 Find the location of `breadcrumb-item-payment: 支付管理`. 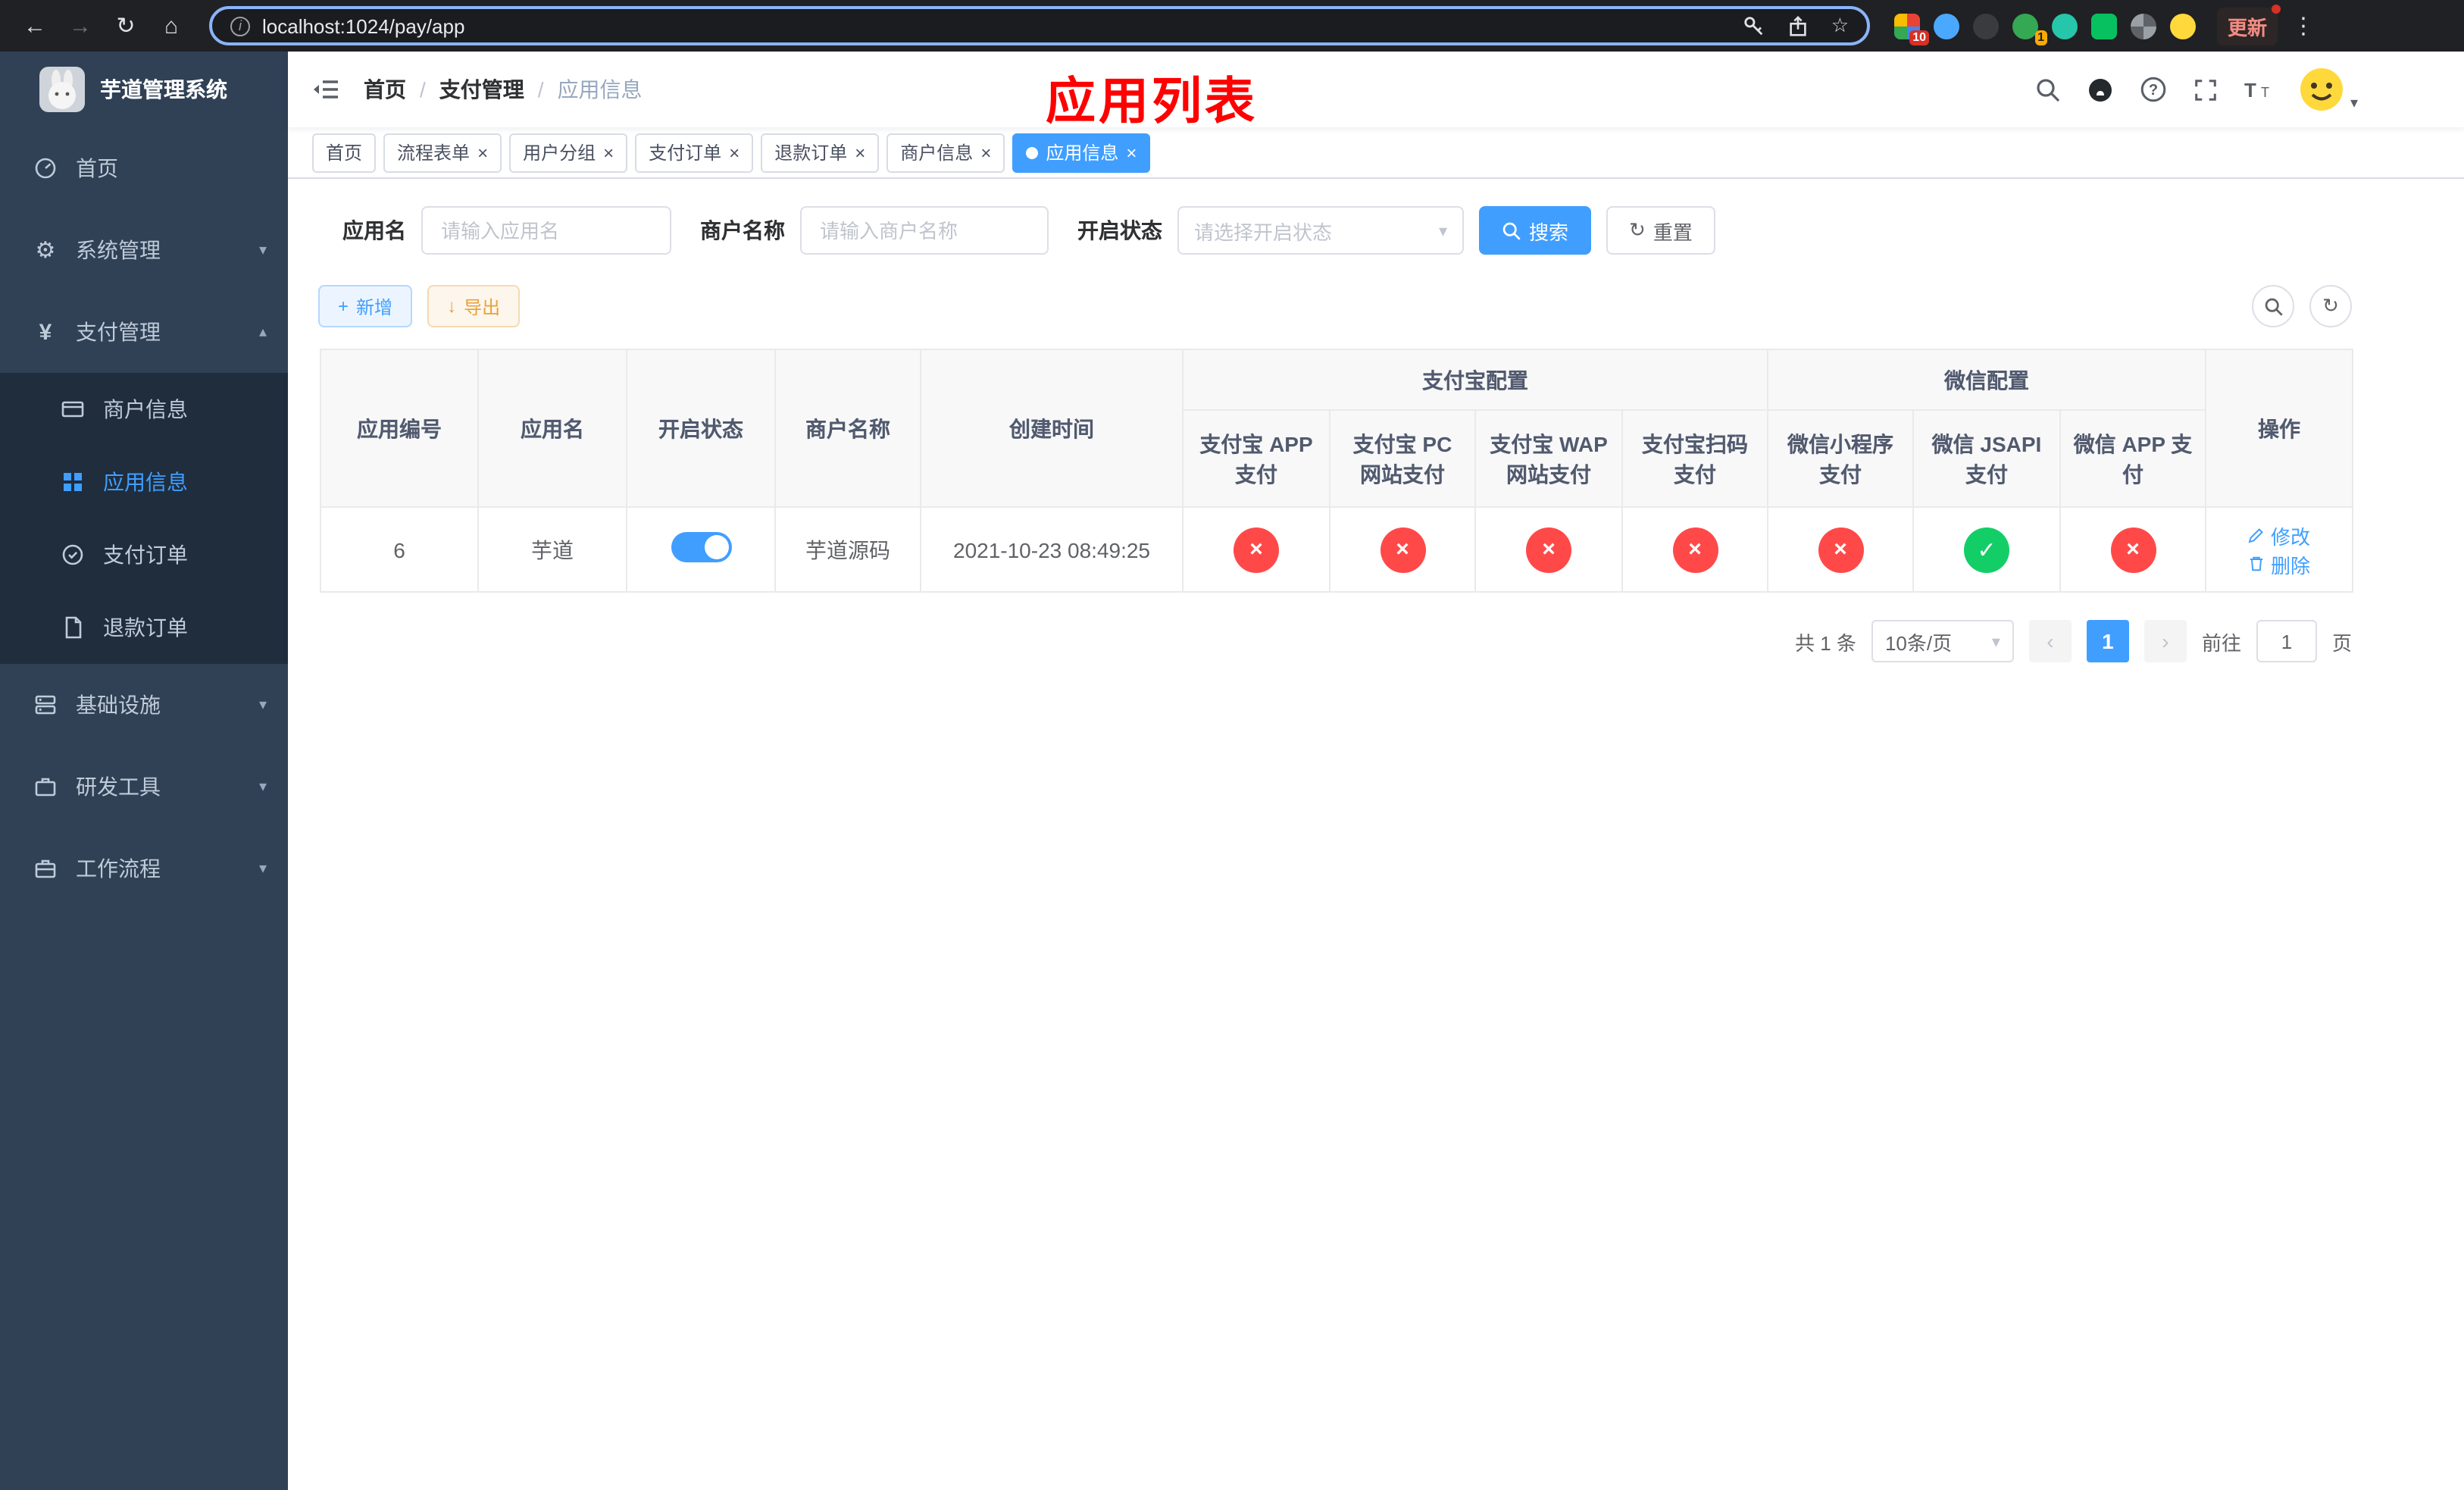

breadcrumb-item-payment: 支付管理 is located at coordinates (481, 89).